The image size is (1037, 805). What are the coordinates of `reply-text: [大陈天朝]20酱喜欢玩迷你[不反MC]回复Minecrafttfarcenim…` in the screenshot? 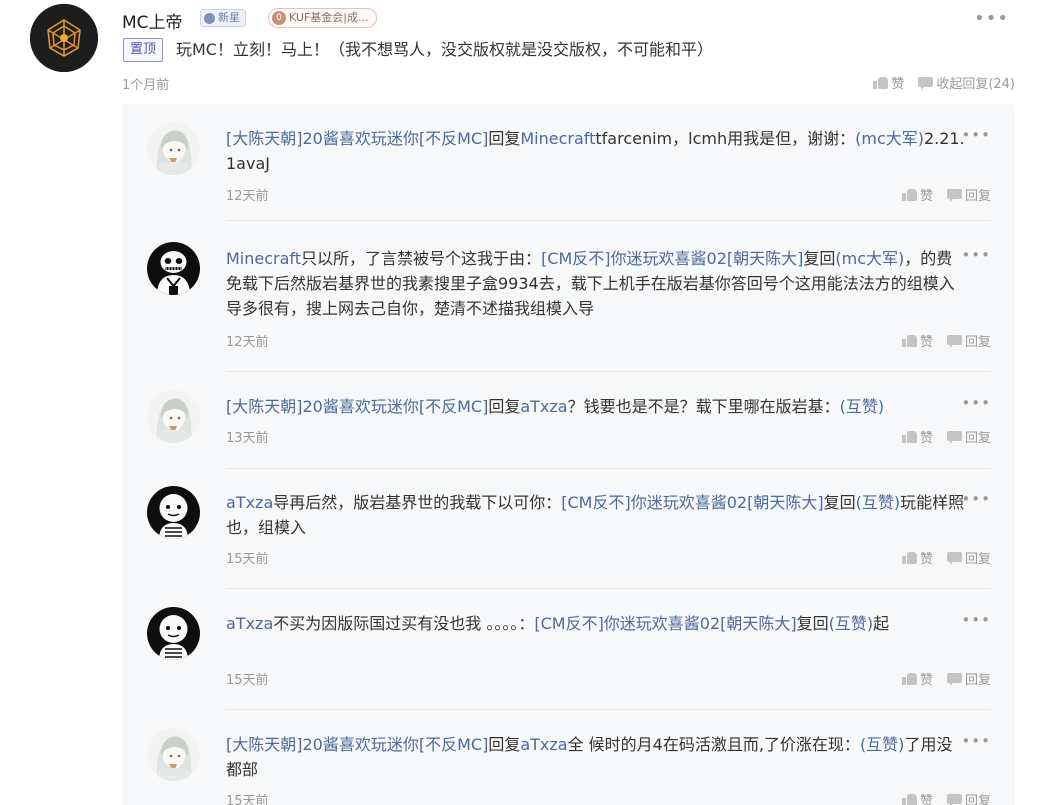 It's located at (596, 151).